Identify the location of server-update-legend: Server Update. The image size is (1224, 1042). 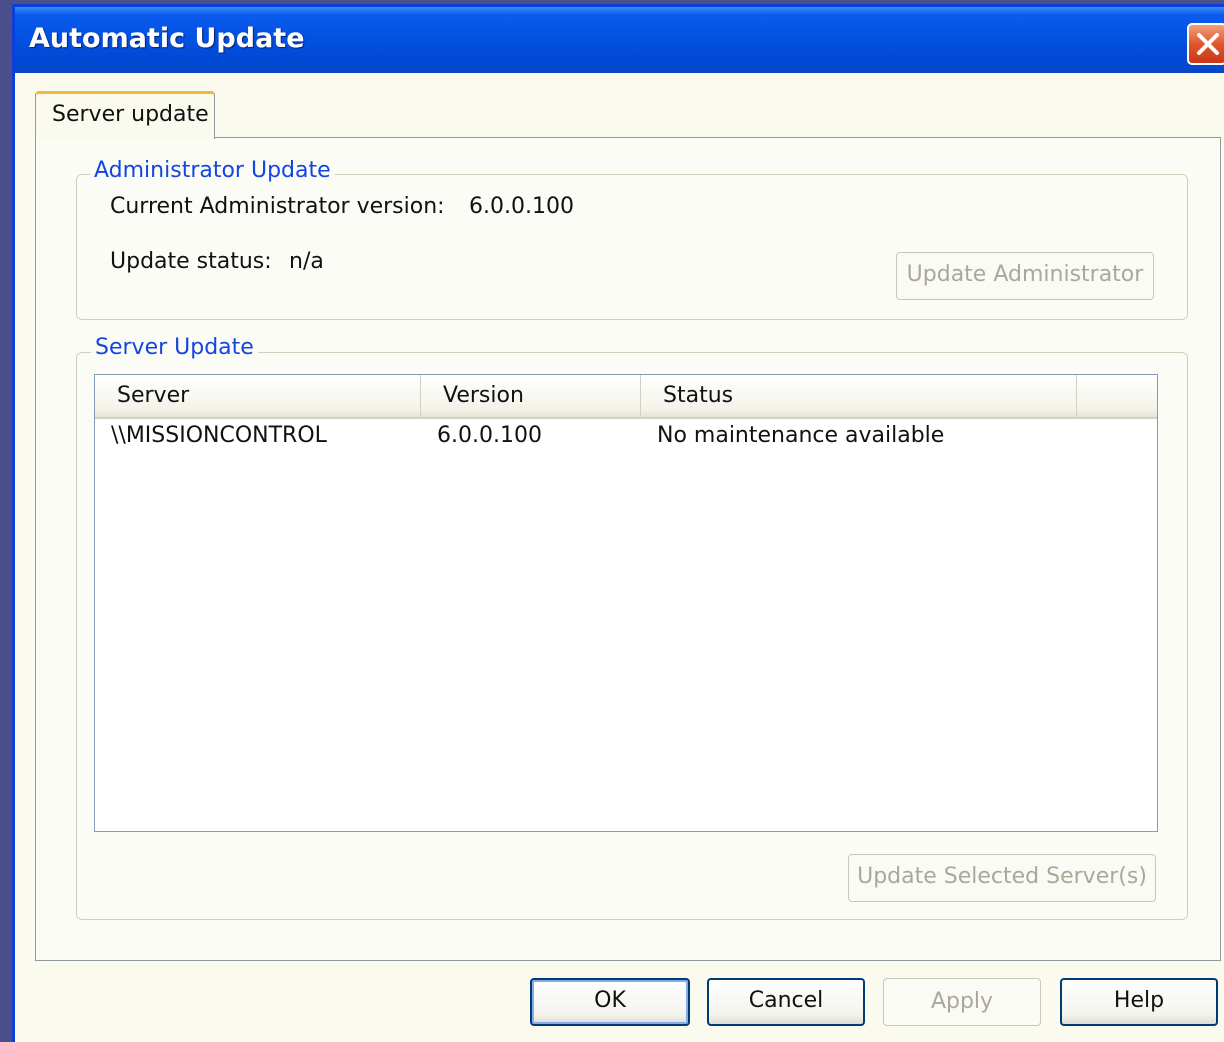
(174, 347).